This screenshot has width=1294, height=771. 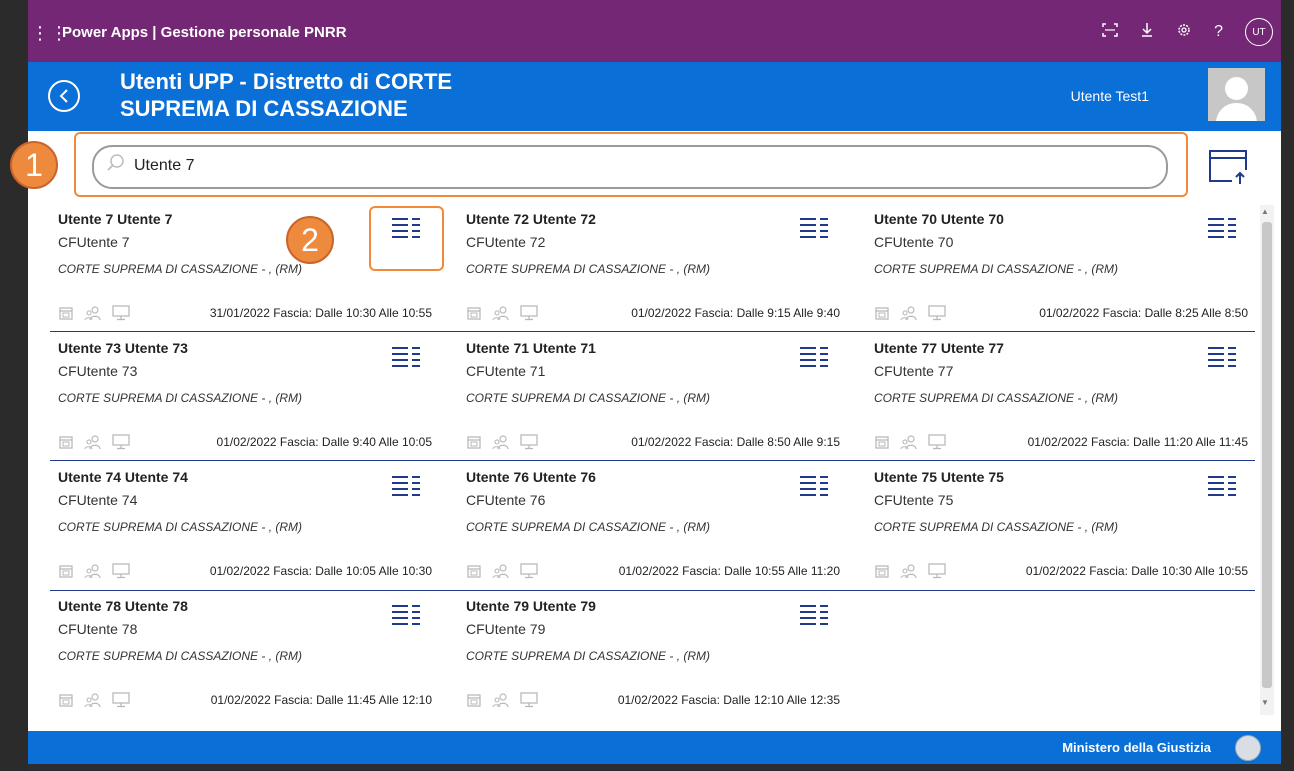 I want to click on user-name: Utente 70 Utente 70, so click(x=939, y=219).